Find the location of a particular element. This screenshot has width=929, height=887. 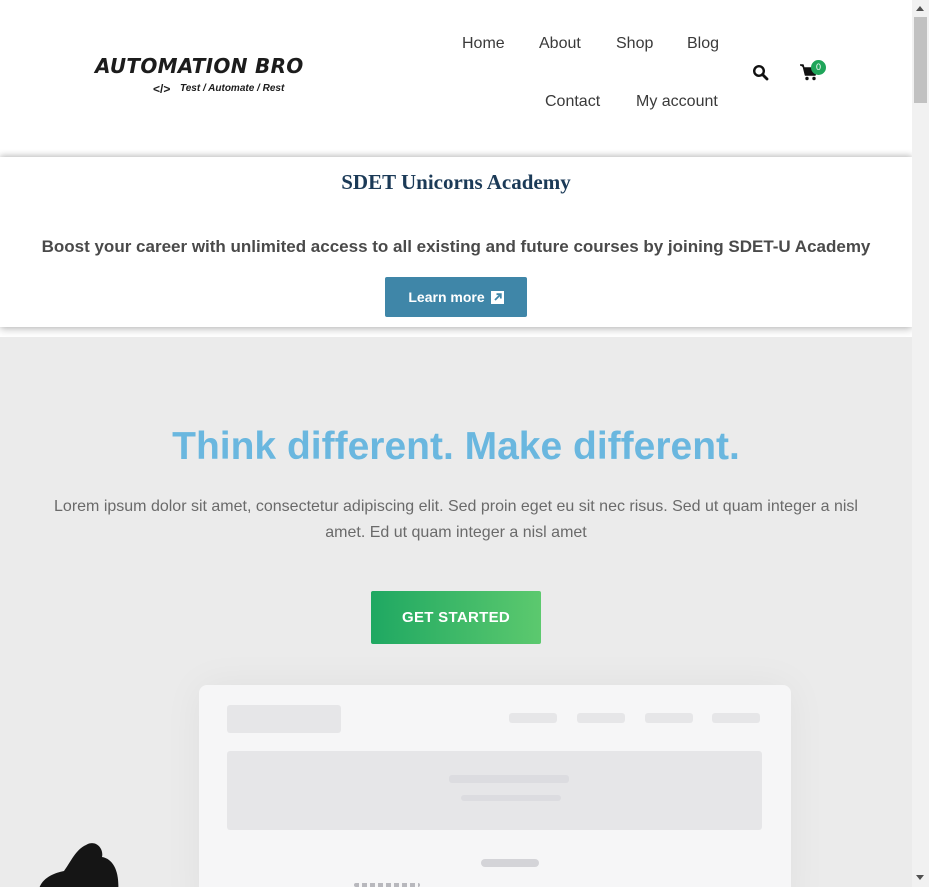

code-icon: </> is located at coordinates (162, 89).